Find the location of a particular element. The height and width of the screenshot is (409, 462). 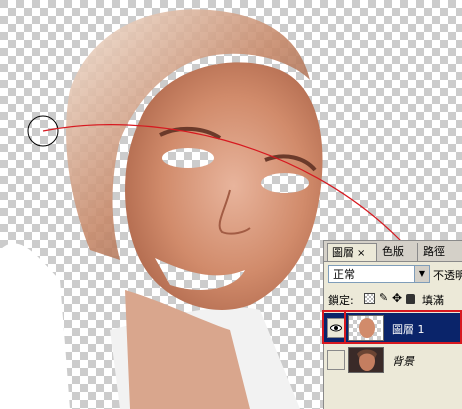

move-icon: ✥ is located at coordinates (397, 298).